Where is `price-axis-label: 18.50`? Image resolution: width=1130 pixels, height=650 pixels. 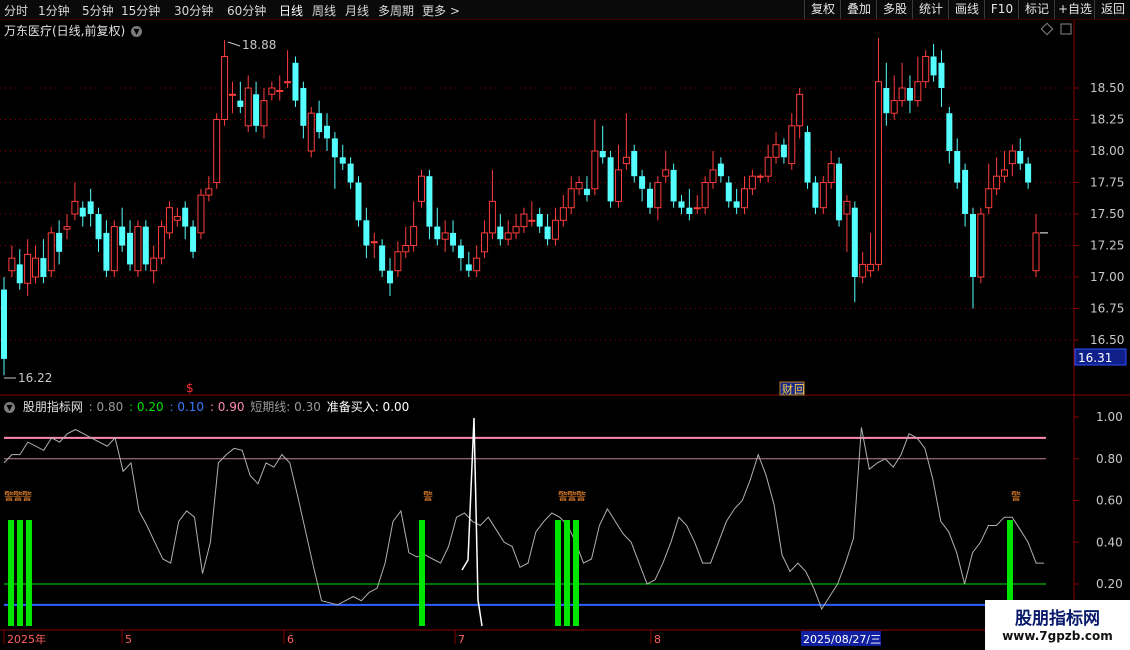
price-axis-label: 18.50 is located at coordinates (1107, 88).